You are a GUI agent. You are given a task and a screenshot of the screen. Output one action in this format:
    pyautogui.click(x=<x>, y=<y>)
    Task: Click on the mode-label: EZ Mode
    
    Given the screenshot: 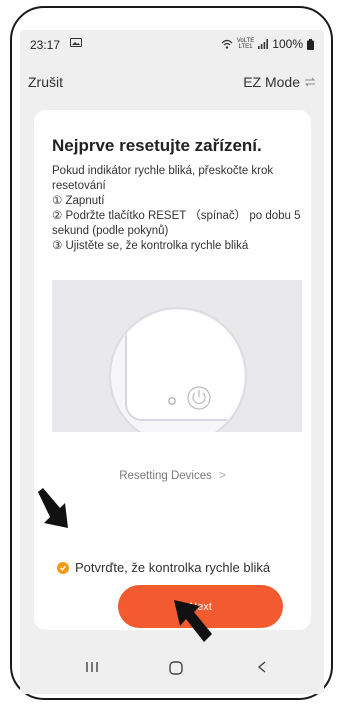 What is the action you would take?
    pyautogui.click(x=271, y=82)
    